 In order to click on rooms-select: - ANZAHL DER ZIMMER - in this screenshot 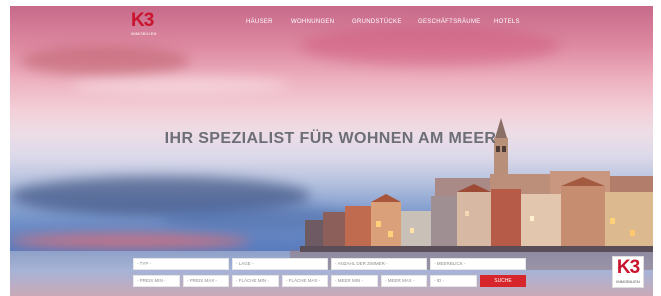, I will do `click(379, 264)`.